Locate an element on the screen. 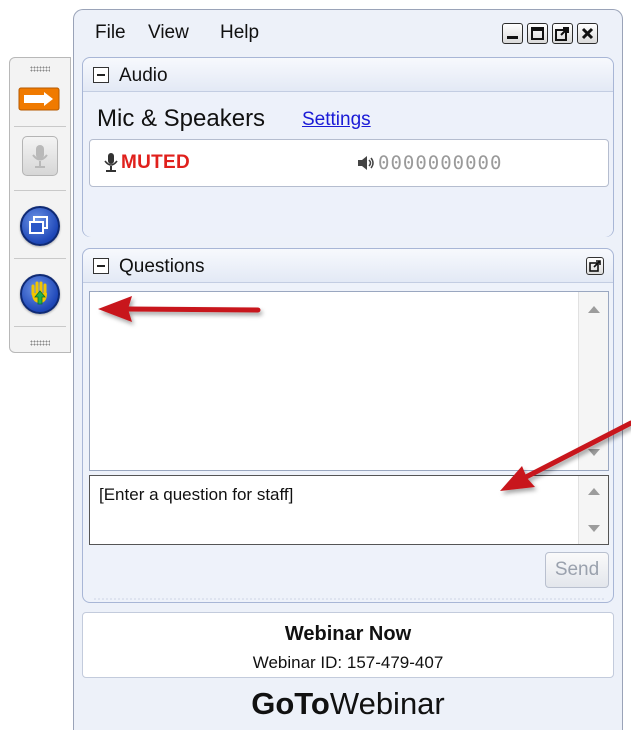 This screenshot has width=631, height=730. logo-webinar: Webinar is located at coordinates (387, 703).